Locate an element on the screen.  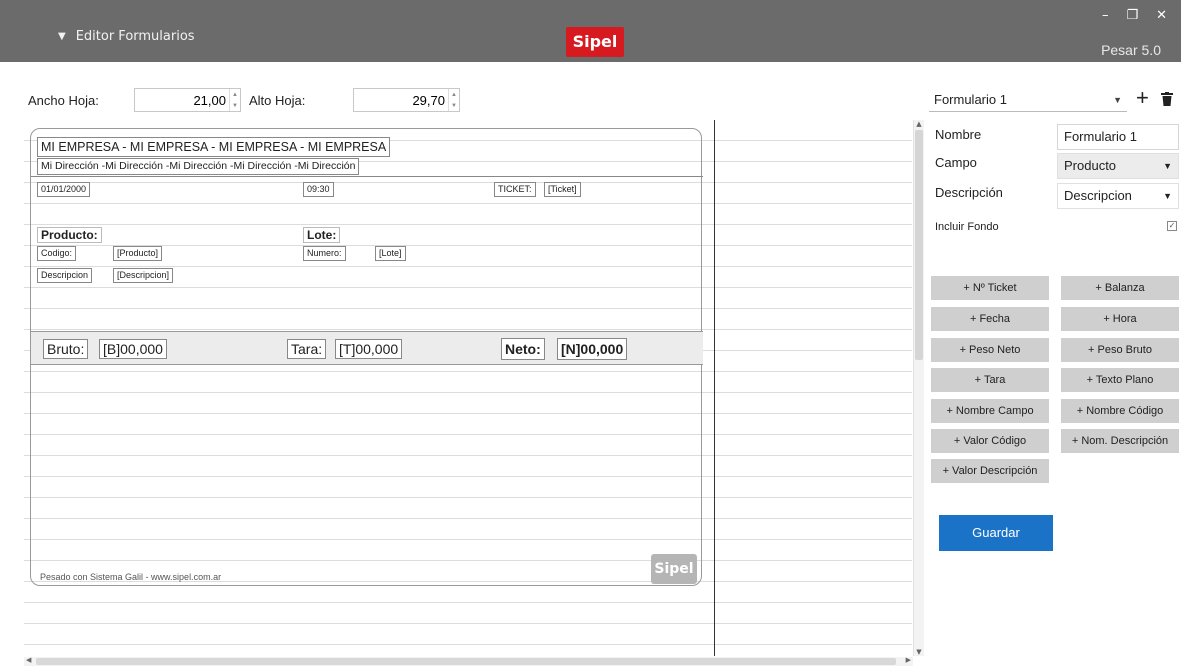
editor-menu: ▼ Editor Formularios is located at coordinates (126, 36).